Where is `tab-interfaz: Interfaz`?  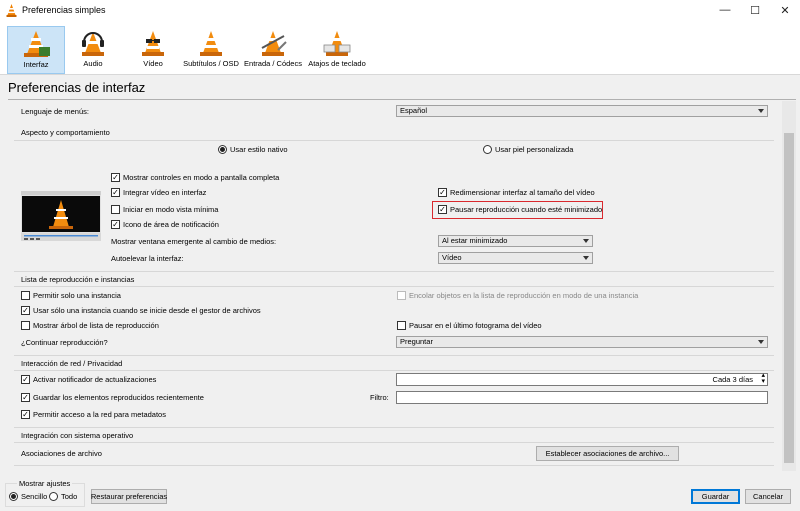 tab-interfaz: Interfaz is located at coordinates (36, 50).